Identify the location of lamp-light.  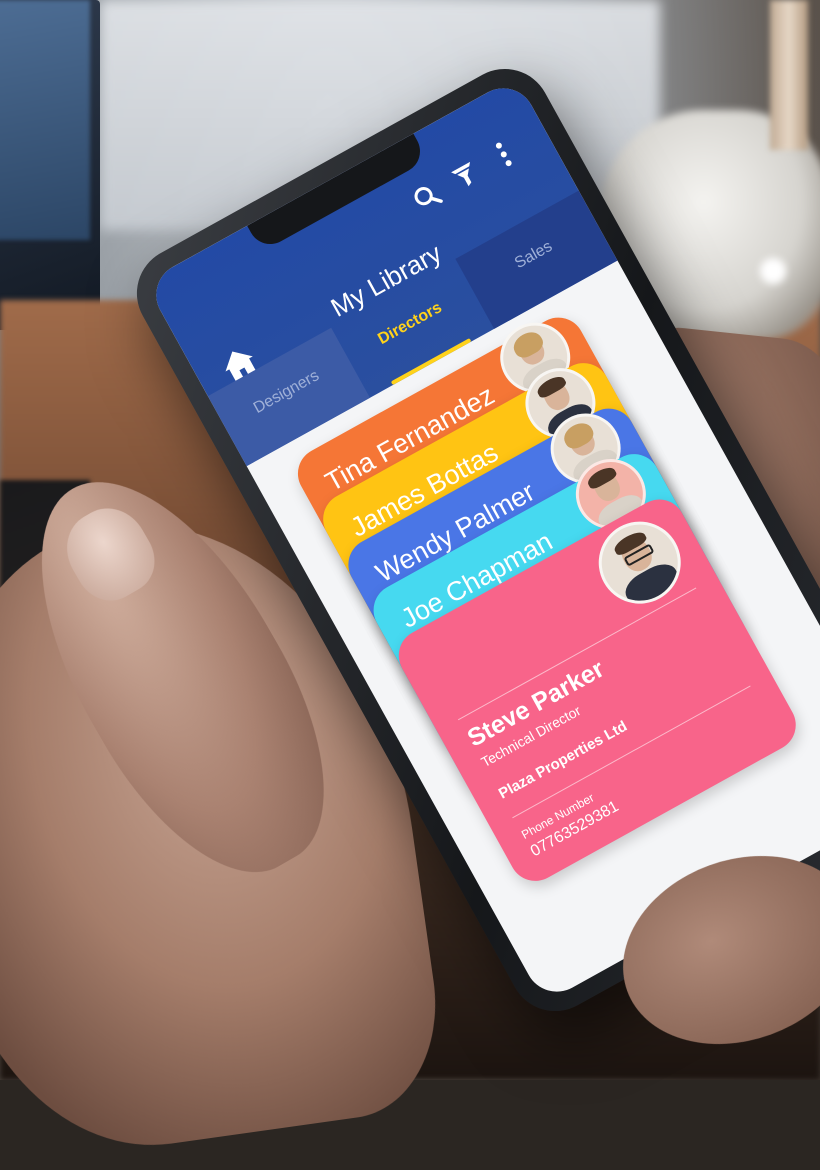
(773, 271).